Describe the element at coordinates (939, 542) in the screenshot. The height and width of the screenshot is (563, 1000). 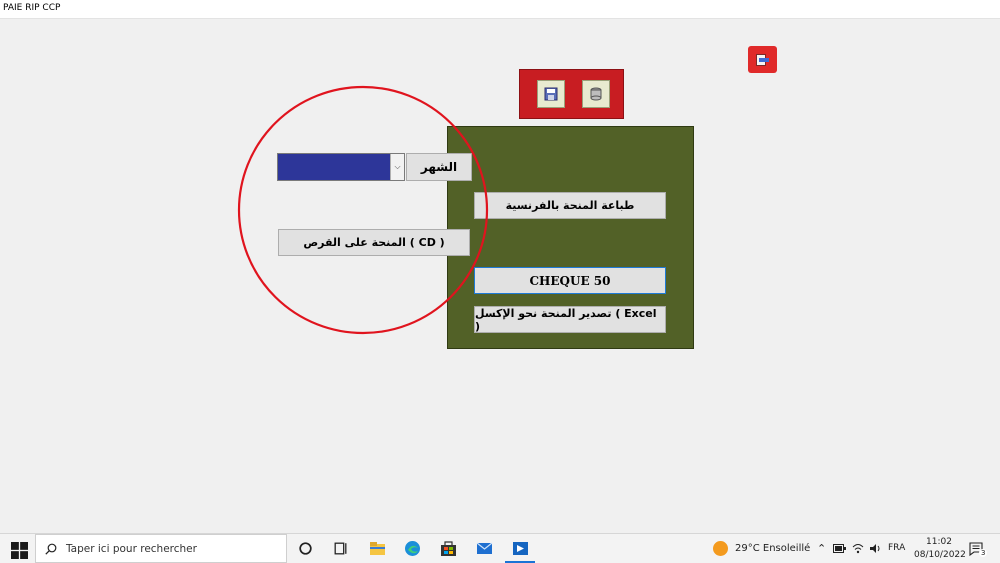
I see `clock-time: 11:02` at that location.